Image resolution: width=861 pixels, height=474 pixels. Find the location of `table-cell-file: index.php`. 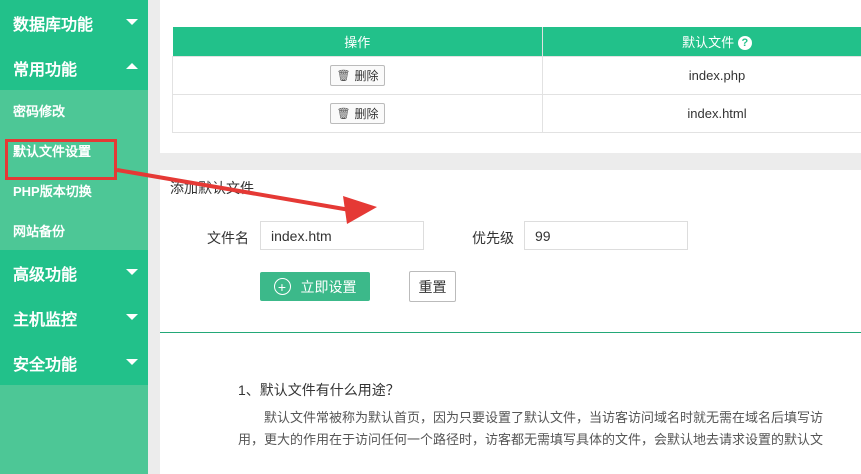

table-cell-file: index.php is located at coordinates (701, 75).